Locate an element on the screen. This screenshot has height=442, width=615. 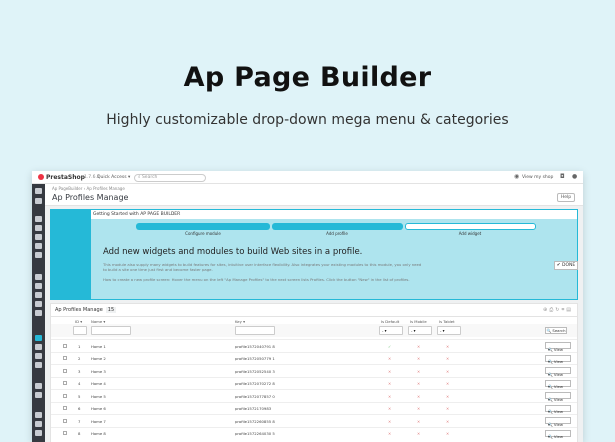
quick-access-menu: Quick Access ▾ is located at coordinates (113, 177).